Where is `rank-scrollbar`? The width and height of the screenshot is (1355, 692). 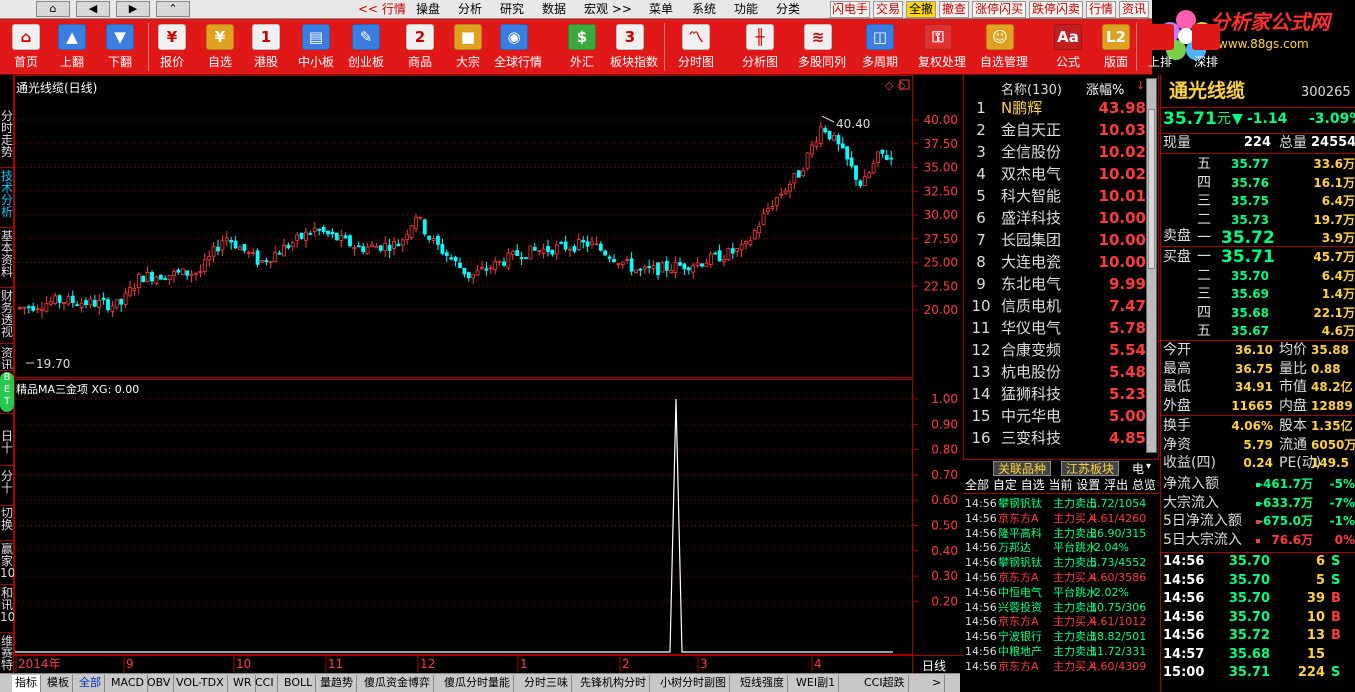
rank-scrollbar is located at coordinates (1151, 265).